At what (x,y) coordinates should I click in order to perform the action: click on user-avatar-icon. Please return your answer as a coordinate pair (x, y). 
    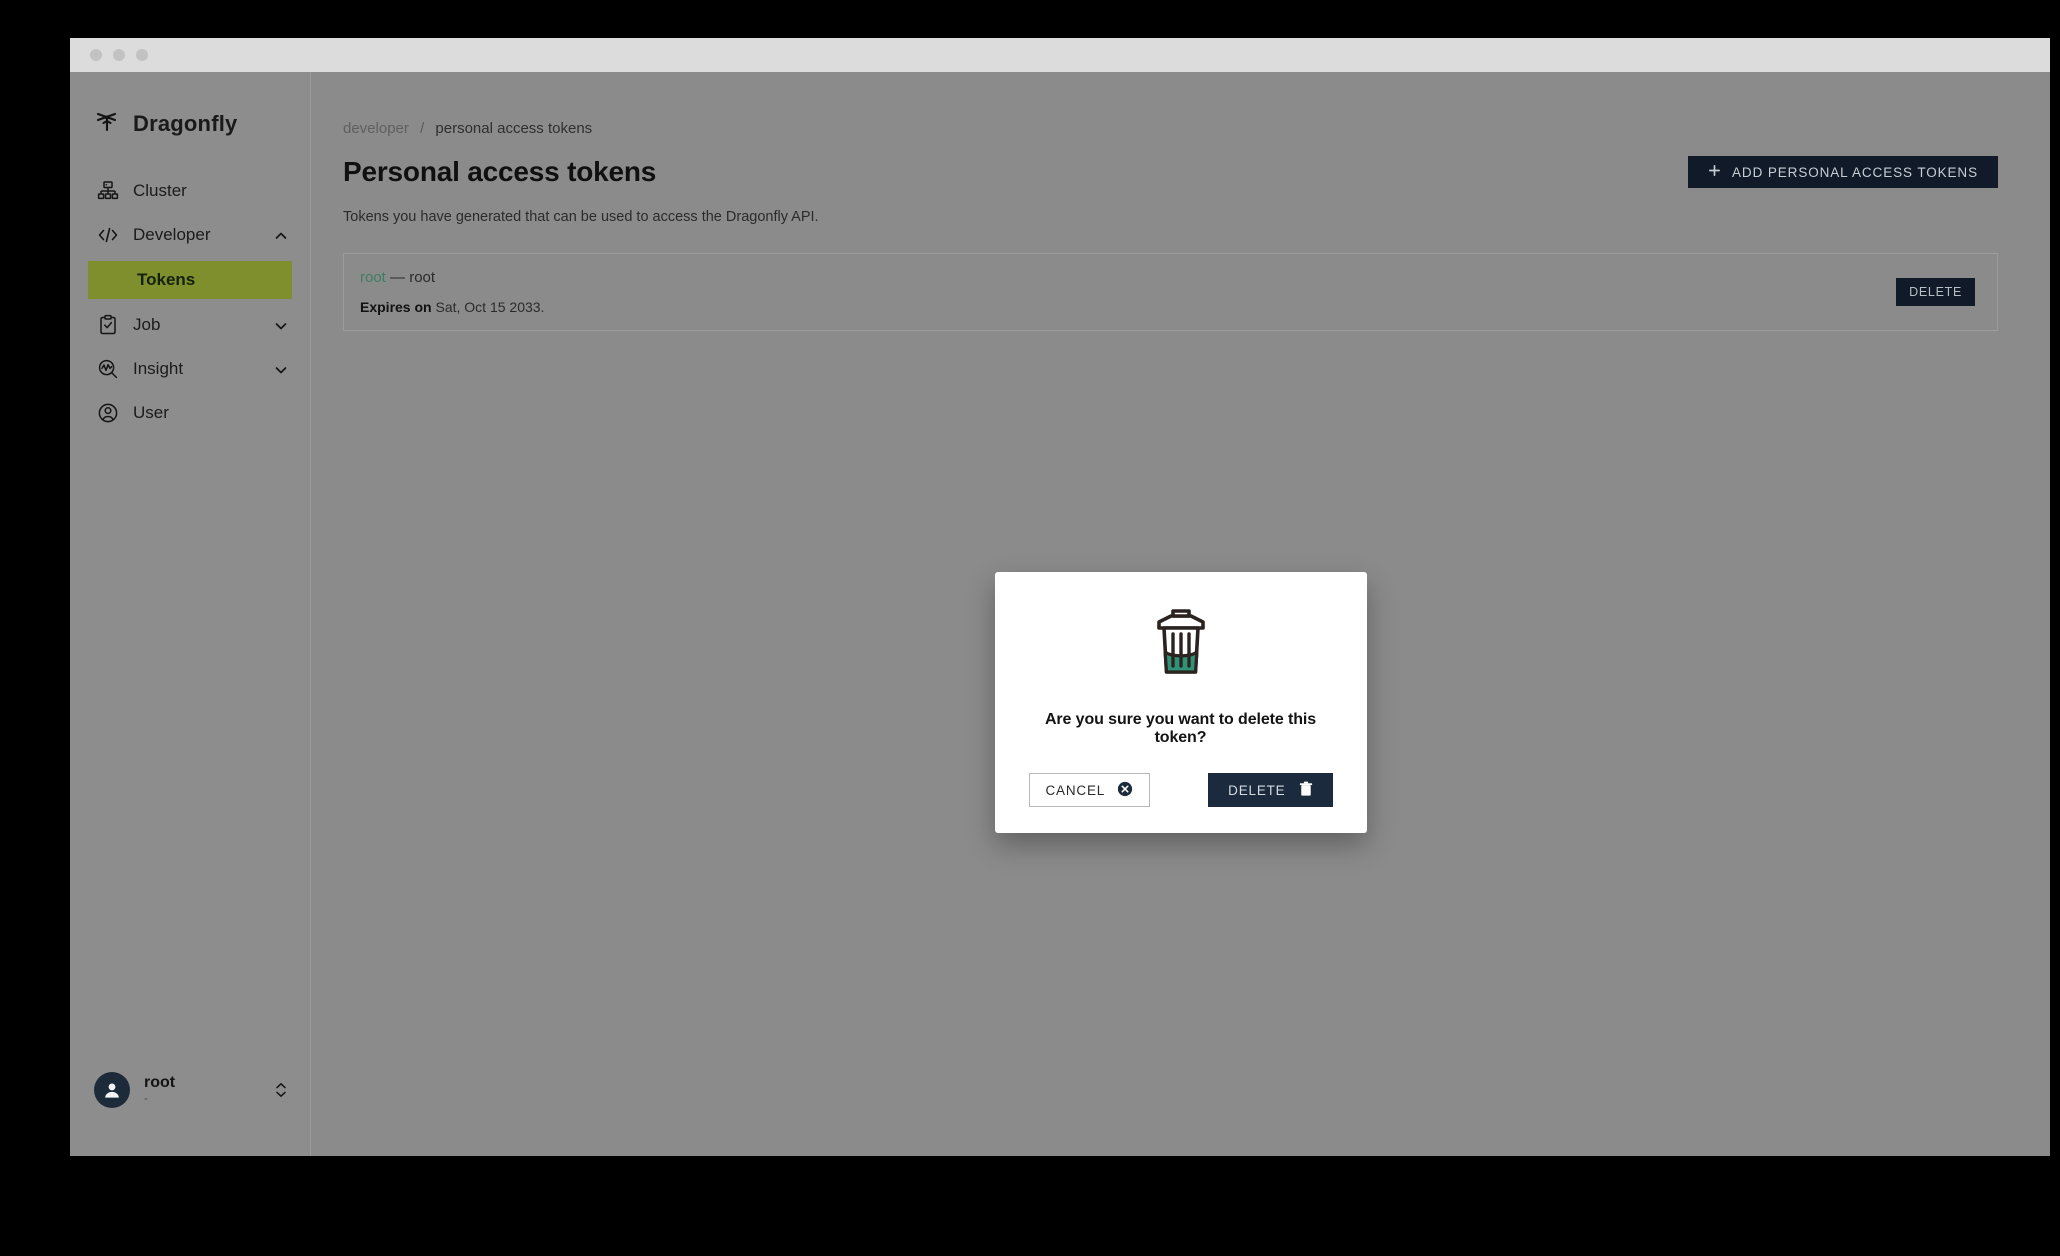
    Looking at the image, I should click on (112, 1090).